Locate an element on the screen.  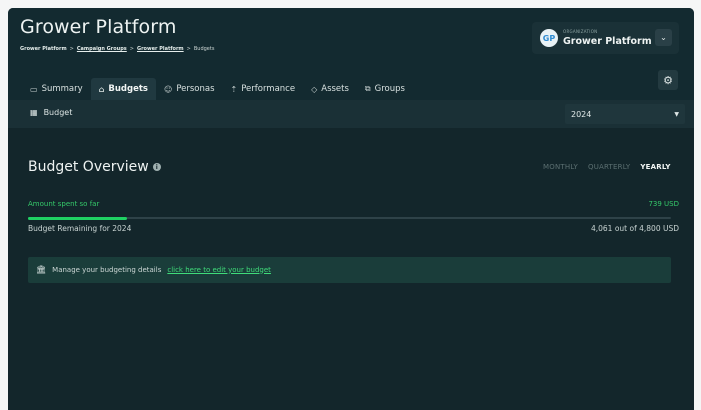
organization-logo: GP is located at coordinates (549, 38).